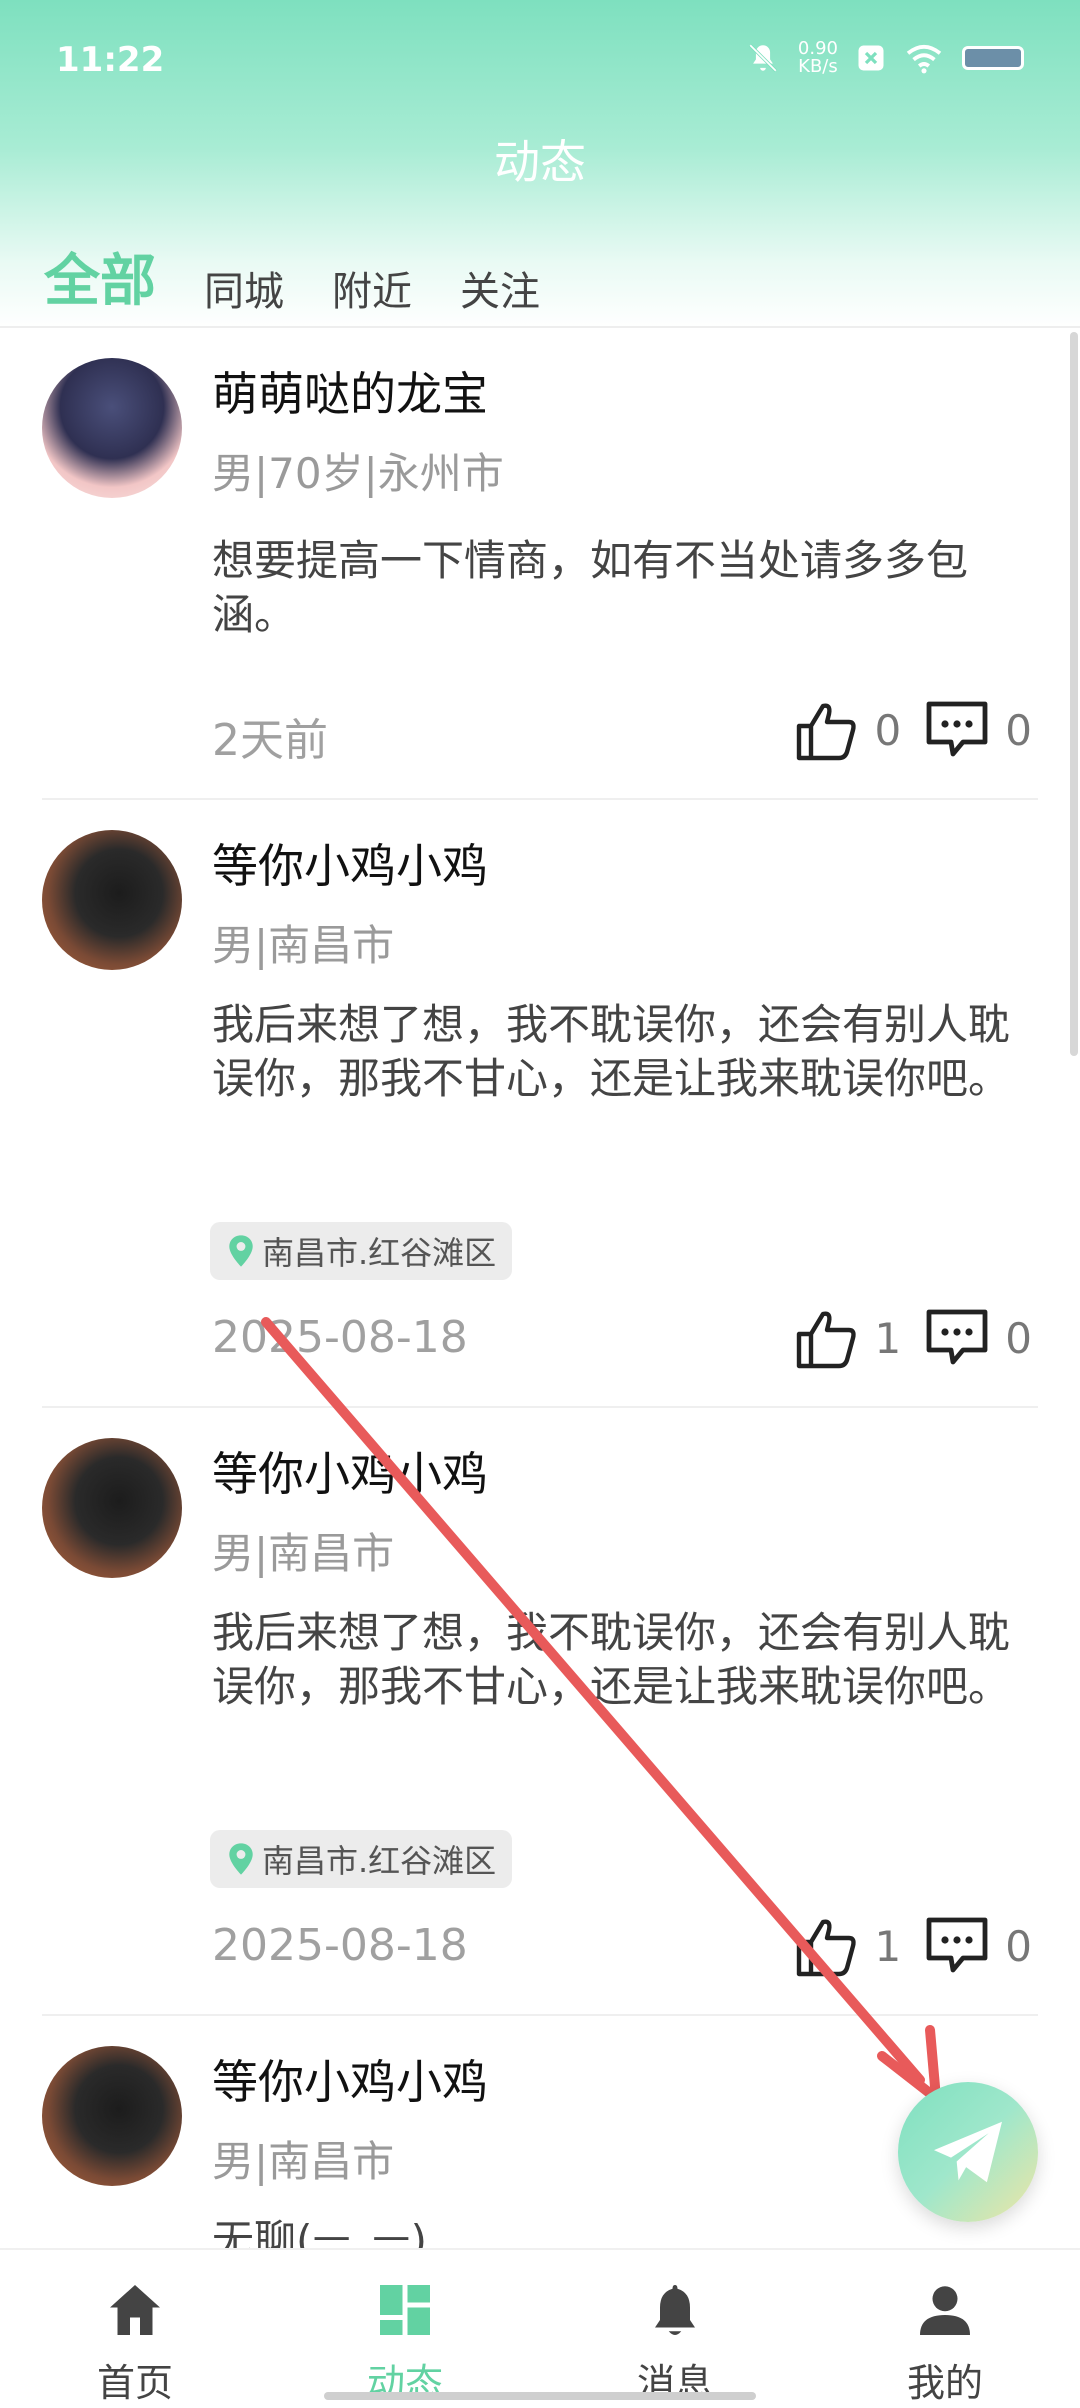  I want to click on tab-nearby: 附近, so click(372, 288).